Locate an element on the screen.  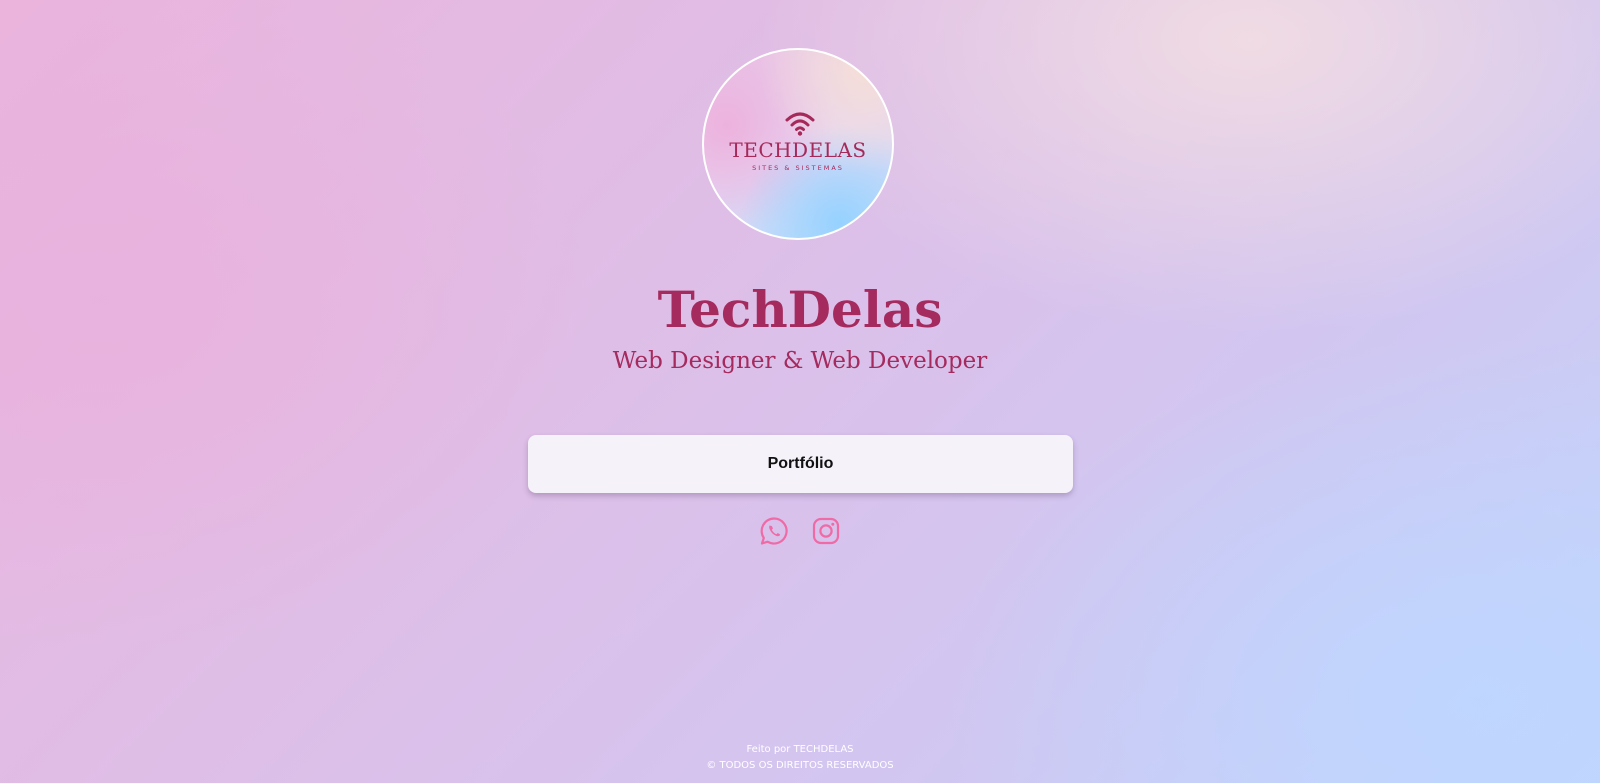
profile-tagline: Web Designer & Web Developer is located at coordinates (800, 361).